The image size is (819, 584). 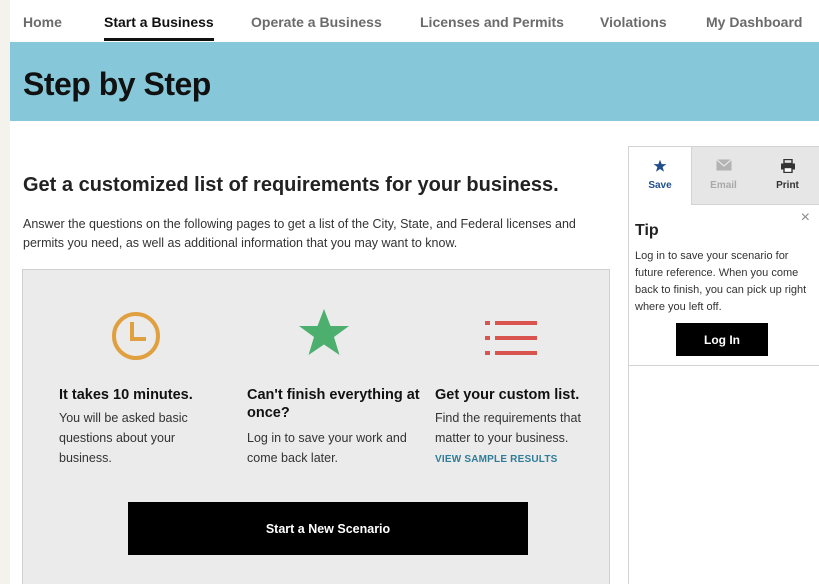 I want to click on tab-label: Save, so click(x=660, y=185).